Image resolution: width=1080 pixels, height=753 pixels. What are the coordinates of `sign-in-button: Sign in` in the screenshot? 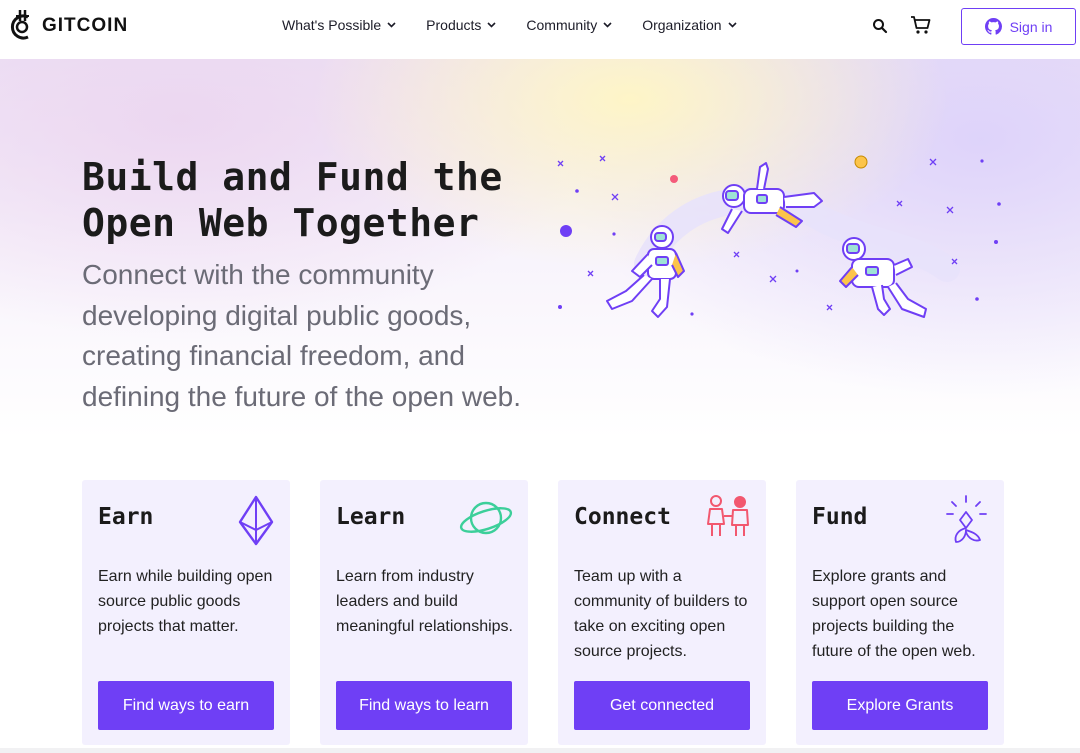 It's located at (1018, 26).